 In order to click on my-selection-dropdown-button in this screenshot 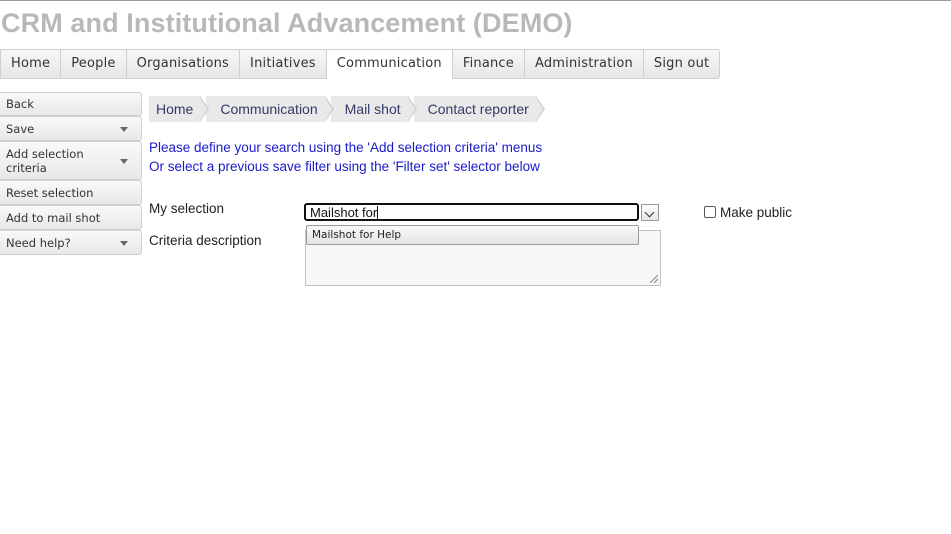, I will do `click(650, 212)`.